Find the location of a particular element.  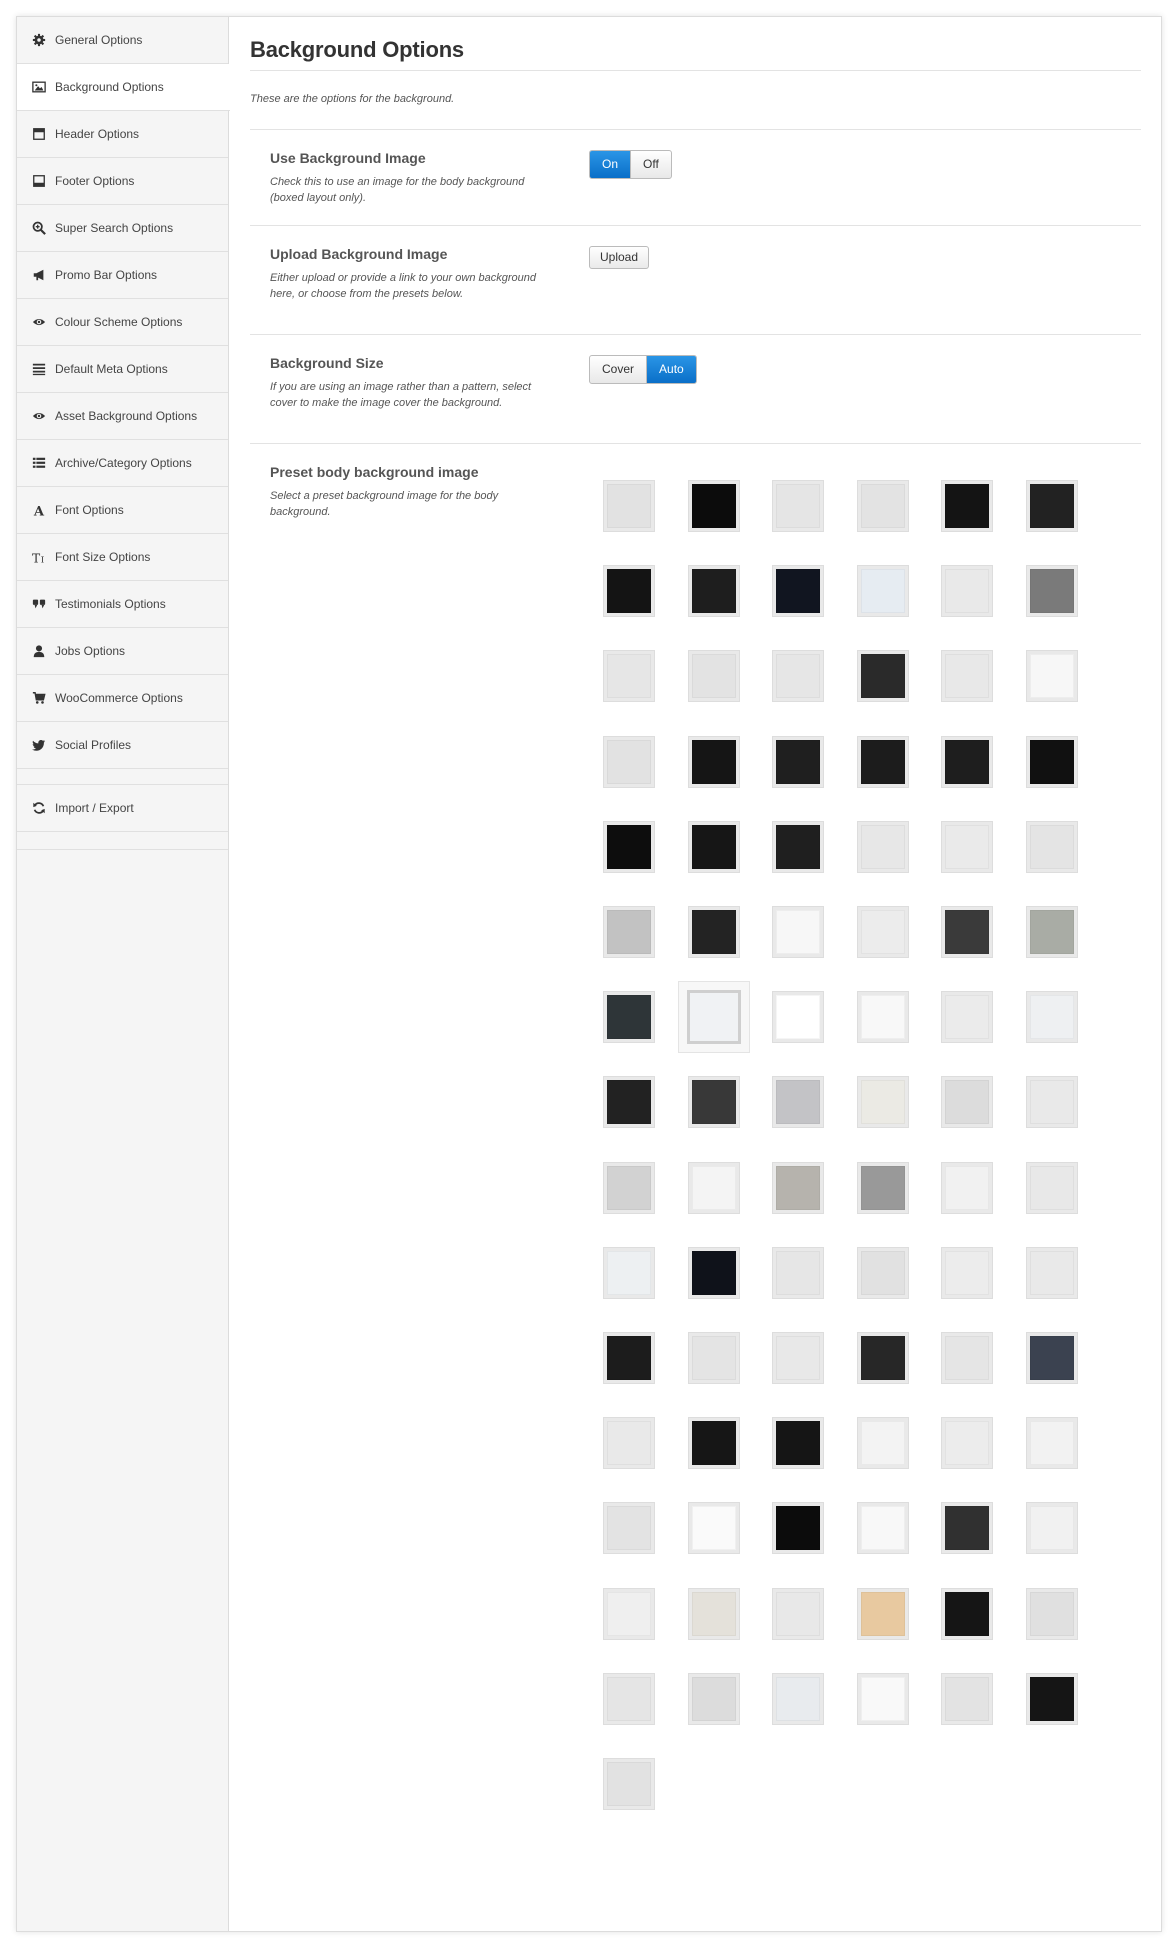

sidebar-item-font-size-options: T I Font Size Options is located at coordinates (122, 557).